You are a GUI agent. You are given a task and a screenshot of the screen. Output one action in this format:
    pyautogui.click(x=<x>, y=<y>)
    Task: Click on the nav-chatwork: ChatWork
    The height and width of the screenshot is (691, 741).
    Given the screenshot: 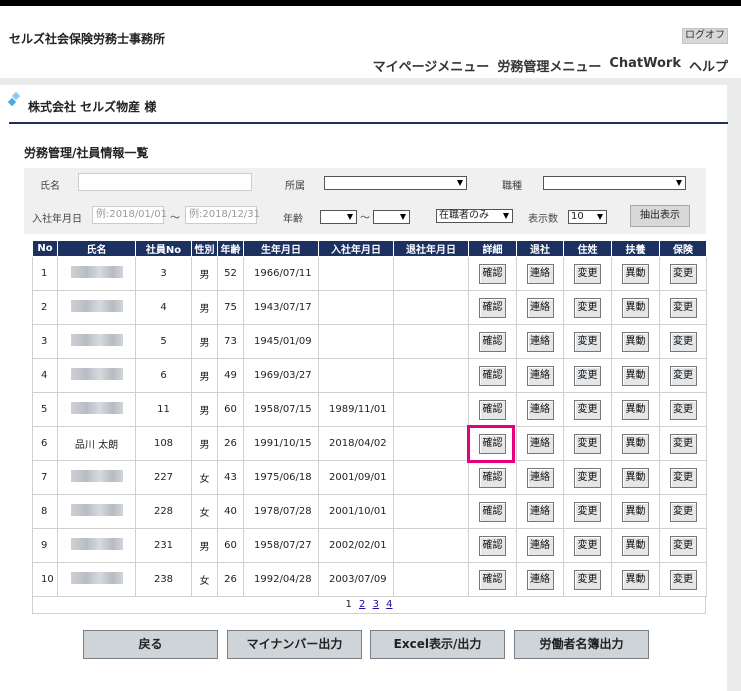 What is the action you would take?
    pyautogui.click(x=645, y=65)
    